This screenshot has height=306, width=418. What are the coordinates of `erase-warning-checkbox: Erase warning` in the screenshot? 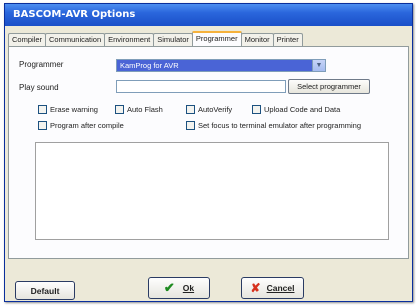 It's located at (68, 109).